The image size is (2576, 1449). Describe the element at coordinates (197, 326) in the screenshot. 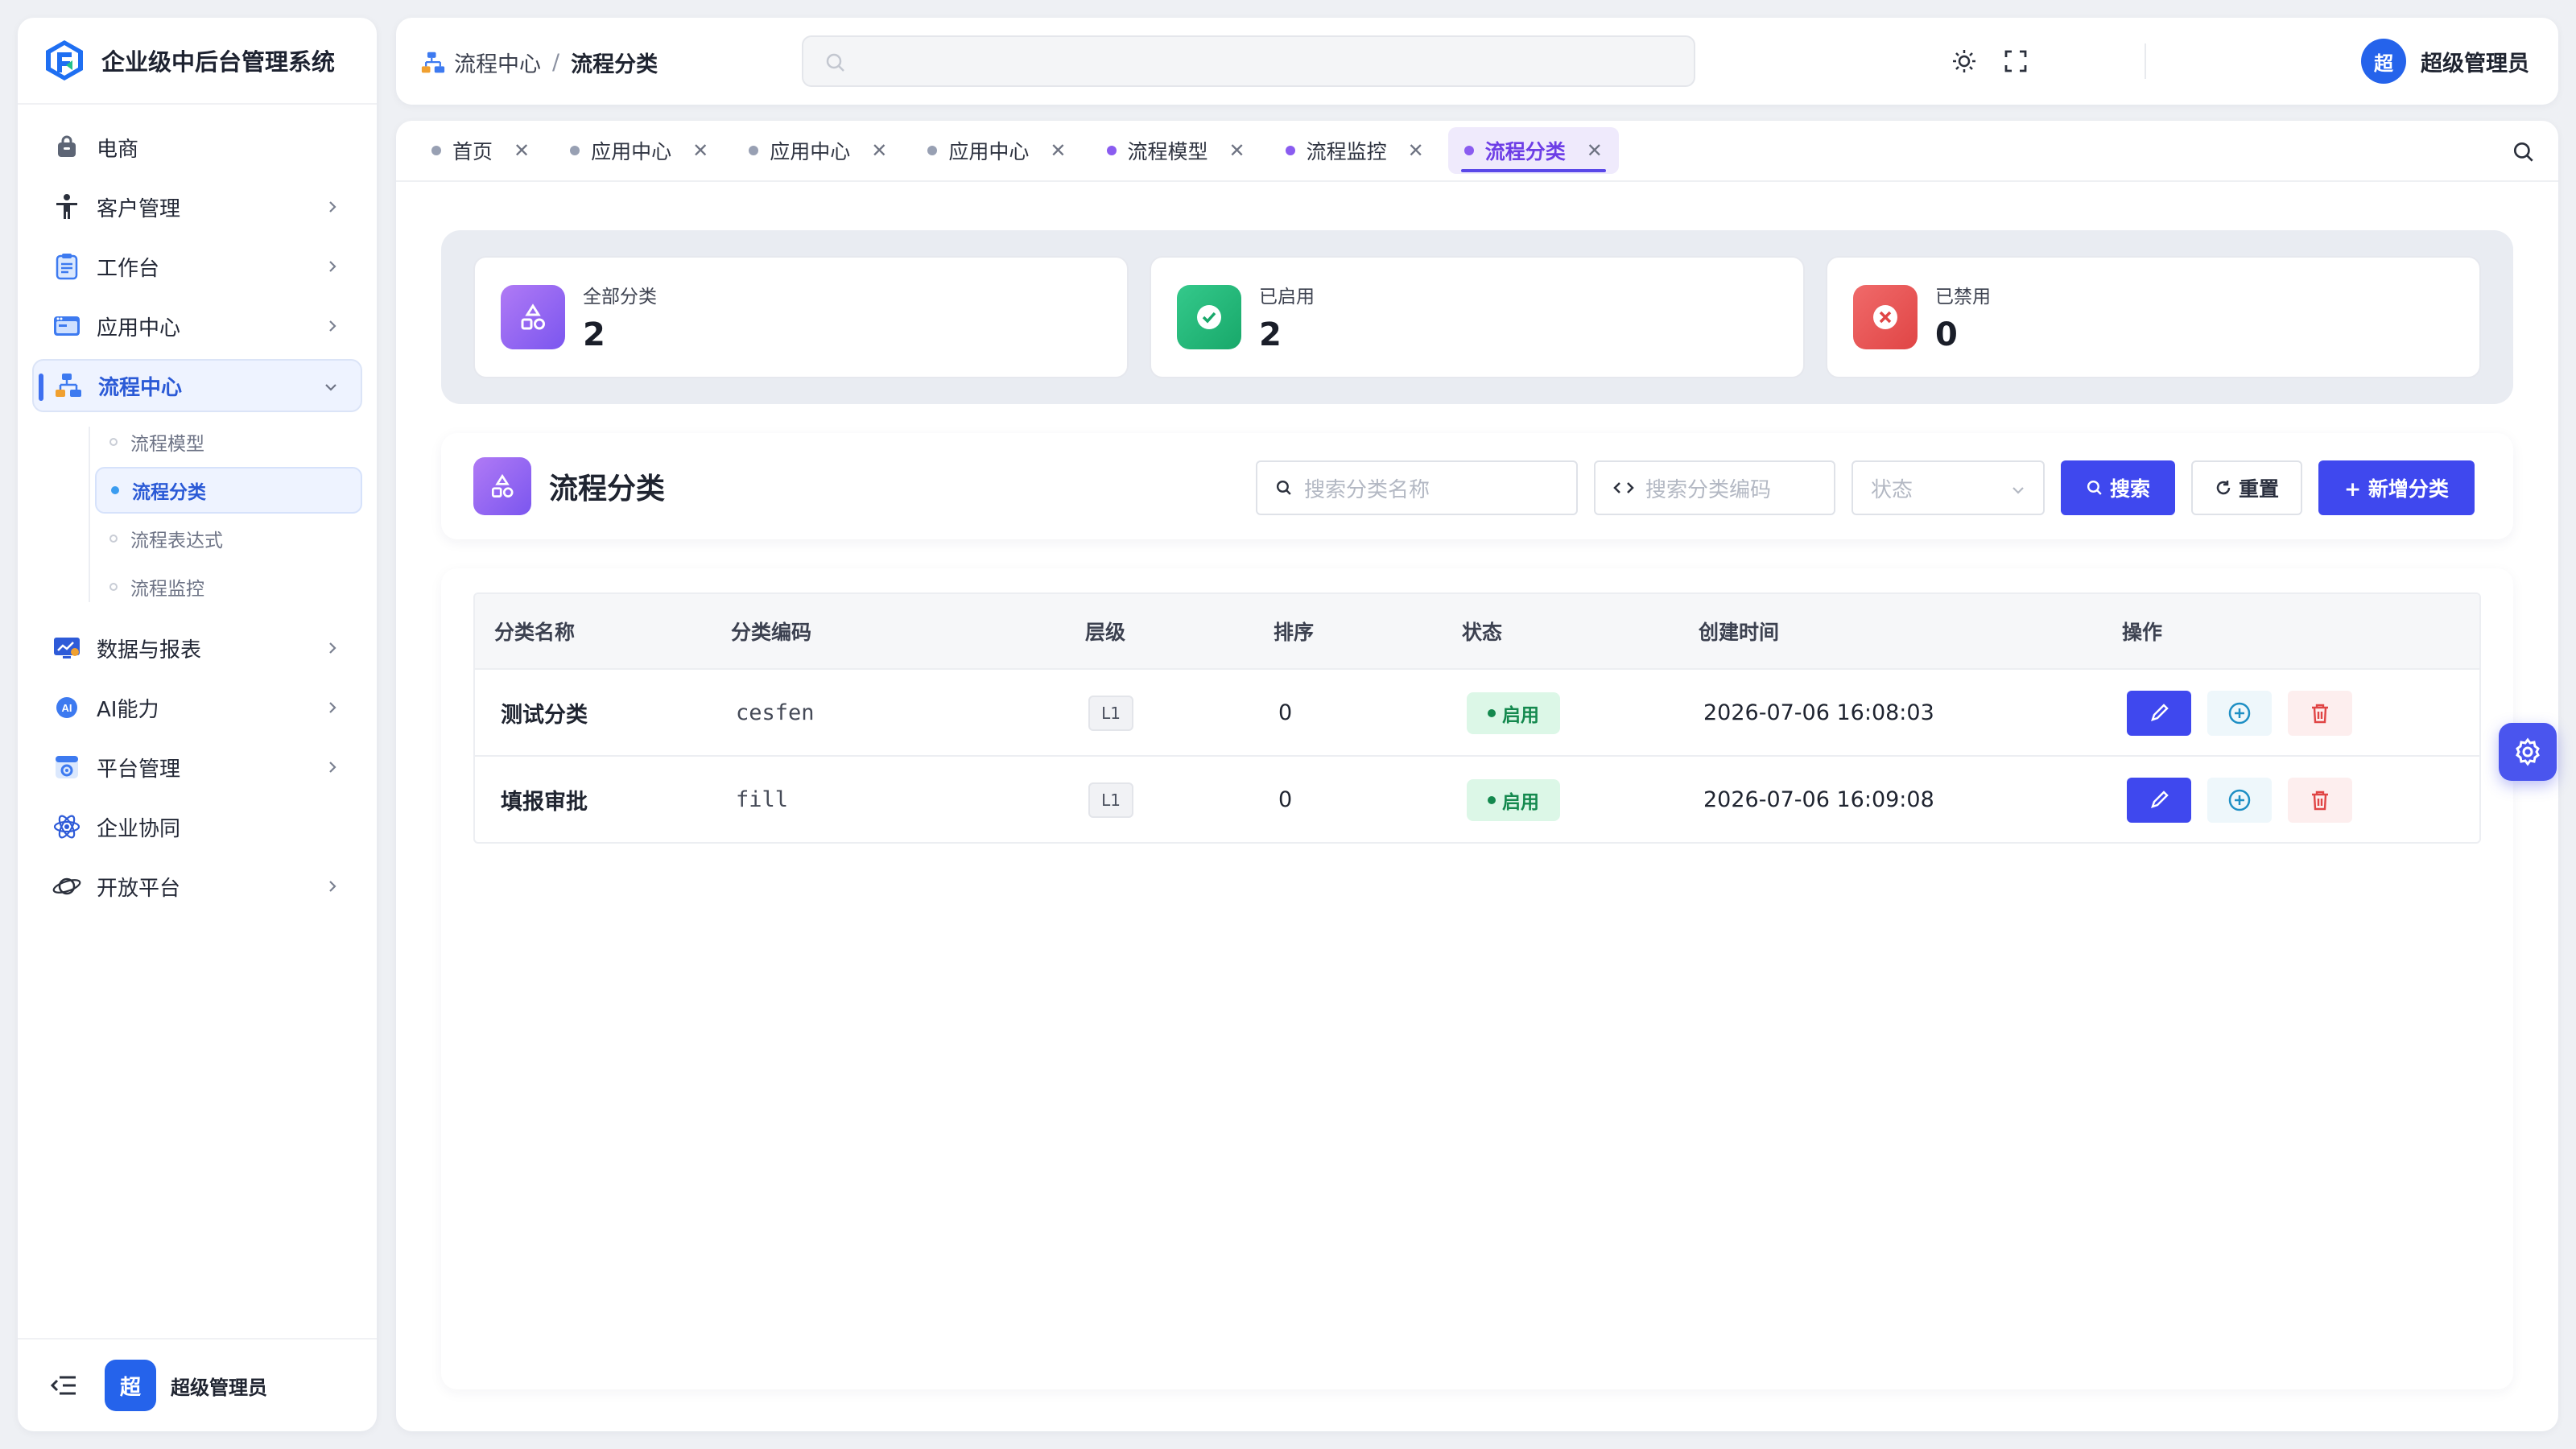

I see `sidebar-item-app-center: 应用中心` at that location.